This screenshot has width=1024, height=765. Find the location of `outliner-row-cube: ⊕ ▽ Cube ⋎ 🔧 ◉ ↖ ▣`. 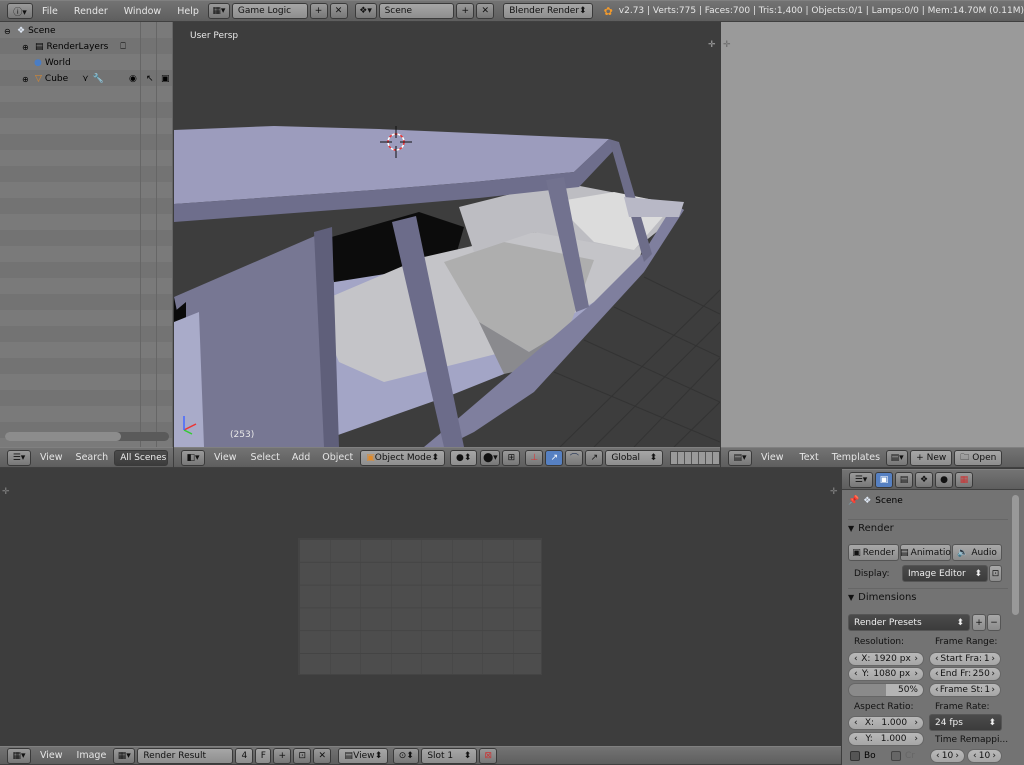

outliner-row-cube: ⊕ ▽ Cube ⋎ 🔧 ◉ ↖ ▣ is located at coordinates (86, 79).